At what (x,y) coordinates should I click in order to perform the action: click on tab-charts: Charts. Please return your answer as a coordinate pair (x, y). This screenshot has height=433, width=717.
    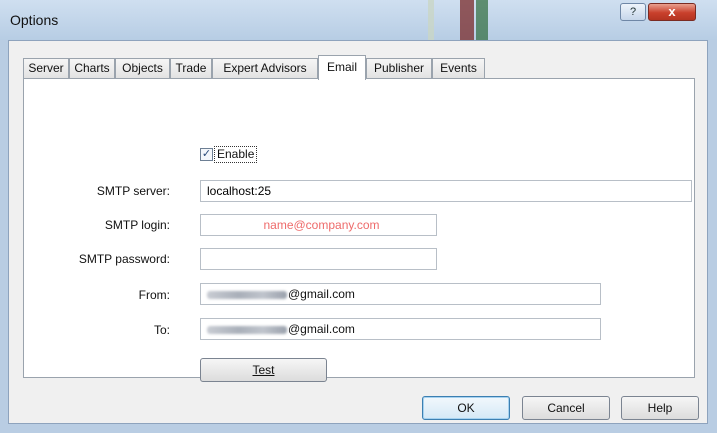
    Looking at the image, I should click on (92, 68).